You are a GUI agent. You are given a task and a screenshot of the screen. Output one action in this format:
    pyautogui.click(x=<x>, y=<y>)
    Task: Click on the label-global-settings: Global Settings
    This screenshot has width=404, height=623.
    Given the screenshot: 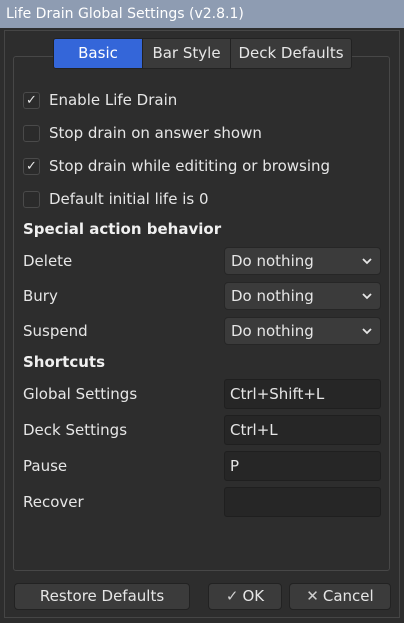 What is the action you would take?
    pyautogui.click(x=80, y=394)
    